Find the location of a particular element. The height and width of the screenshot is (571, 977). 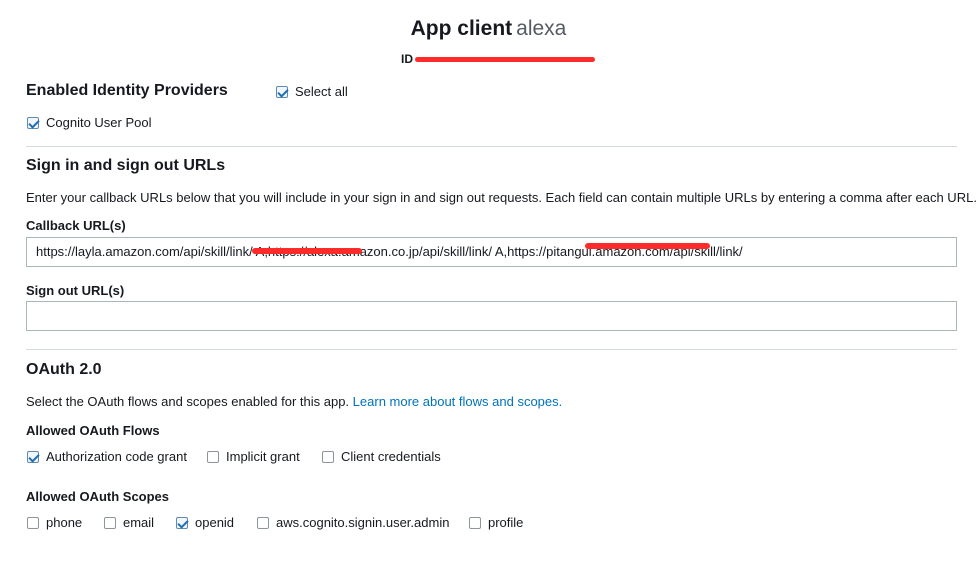

scope-phone-checkbox: phone is located at coordinates (54, 522).